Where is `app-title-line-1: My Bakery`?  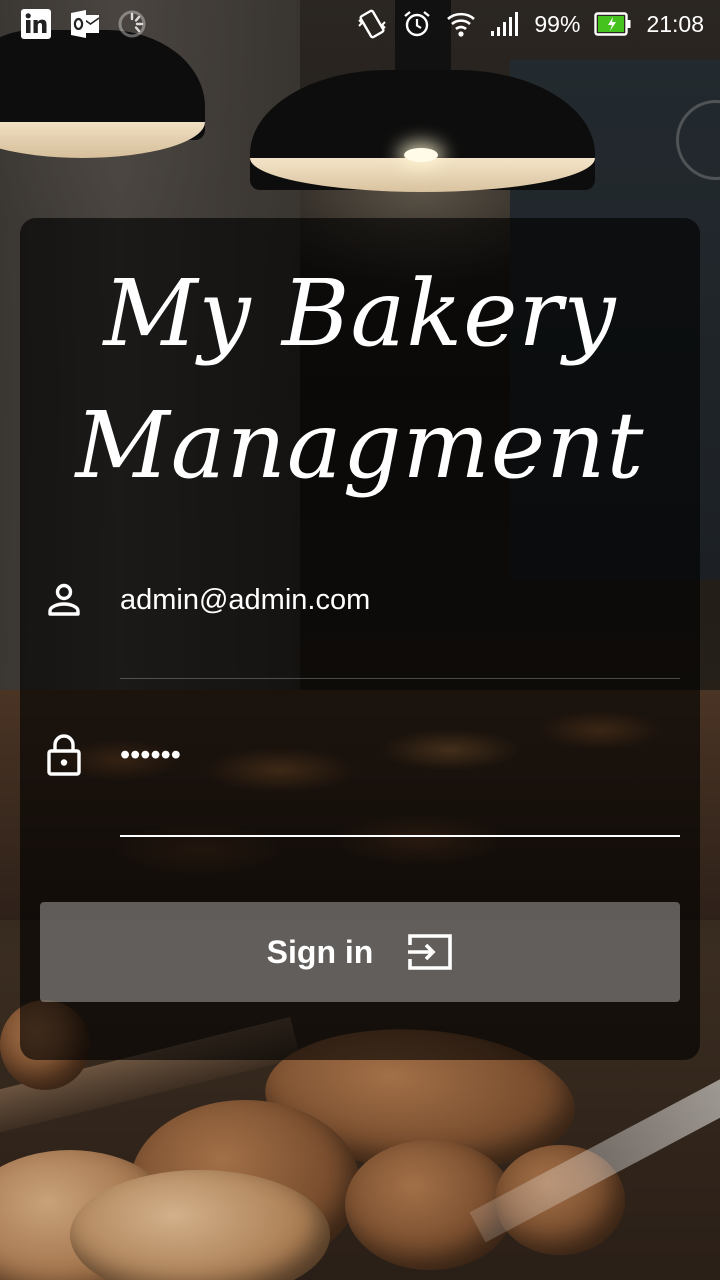
app-title-line-1: My Bakery is located at coordinates (360, 313).